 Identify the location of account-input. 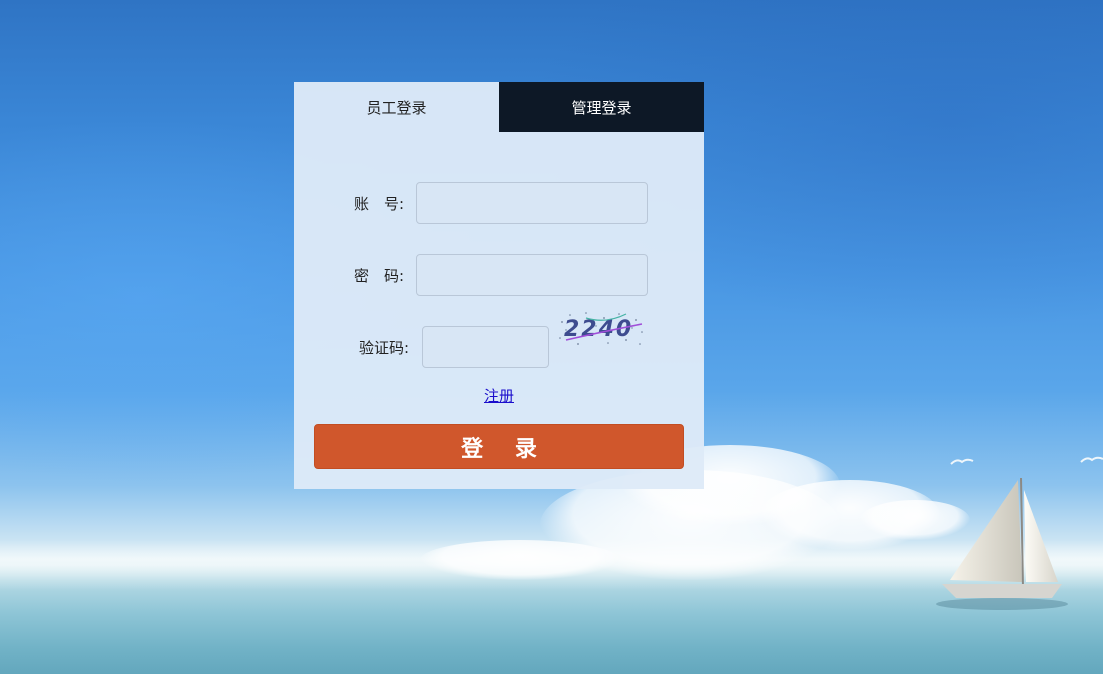
(532, 203).